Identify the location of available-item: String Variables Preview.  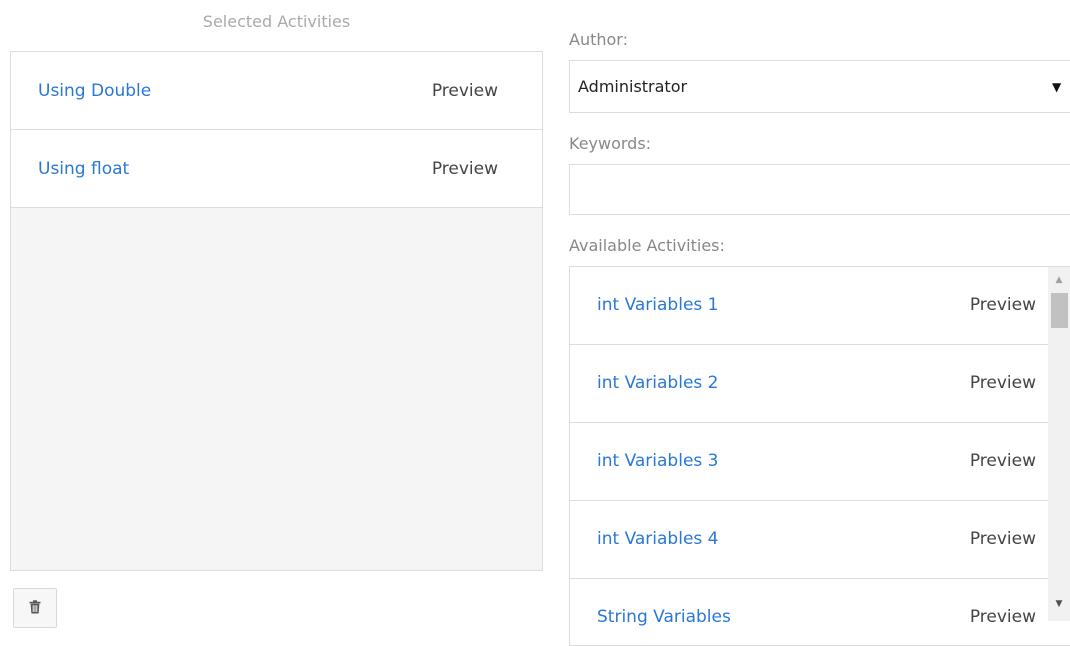
(809, 612).